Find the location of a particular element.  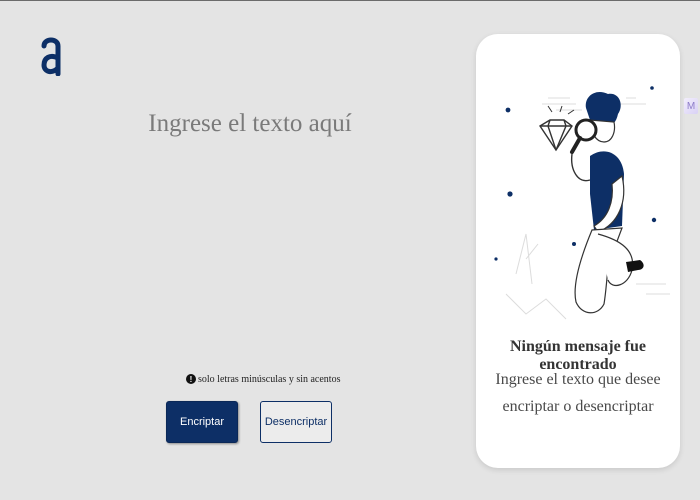

input-hint: ! solo letras minúsculas y sin acentos is located at coordinates (263, 379).